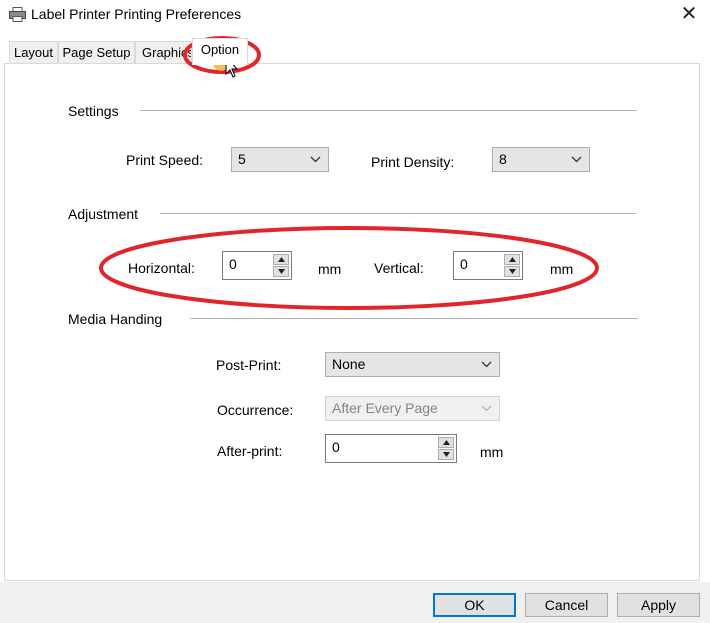 This screenshot has height=623, width=710. Describe the element at coordinates (399, 268) in the screenshot. I see `vertical-label: Vertical:` at that location.